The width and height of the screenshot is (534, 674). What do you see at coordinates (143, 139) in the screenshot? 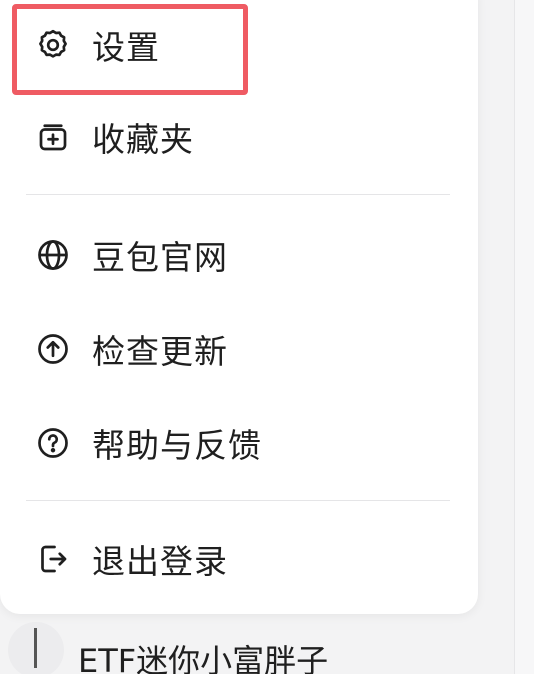
I see `menu-item-label: 收藏夹` at bounding box center [143, 139].